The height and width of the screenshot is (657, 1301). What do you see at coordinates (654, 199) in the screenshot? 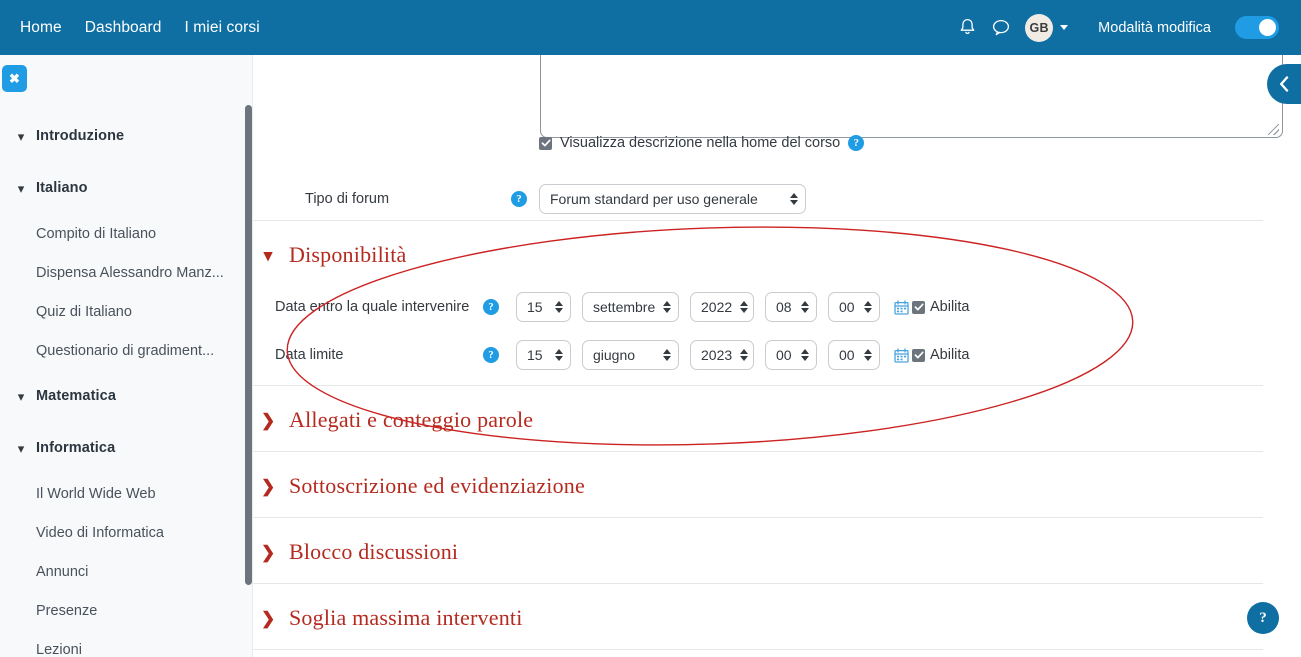
I see `forum-type-value: Forum standard per uso generale` at bounding box center [654, 199].